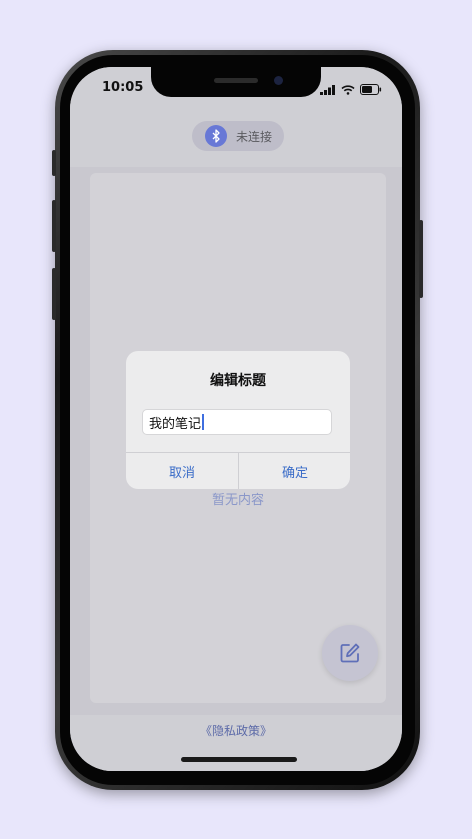 This screenshot has width=472, height=839. I want to click on bluetooth-icon, so click(216, 136).